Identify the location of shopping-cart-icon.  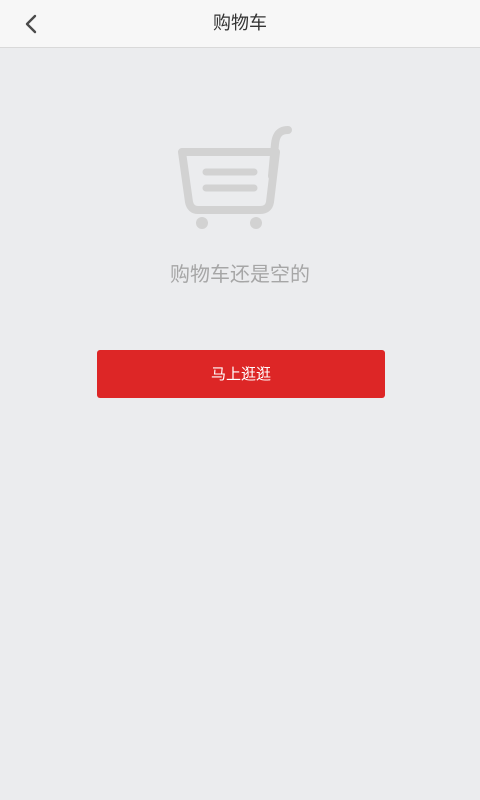
(235, 177).